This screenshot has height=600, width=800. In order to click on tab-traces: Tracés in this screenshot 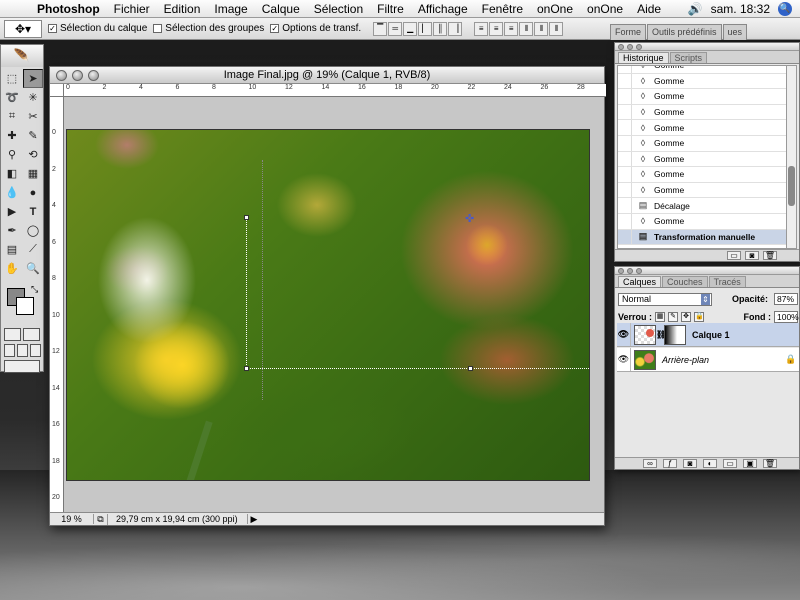, I will do `click(727, 281)`.